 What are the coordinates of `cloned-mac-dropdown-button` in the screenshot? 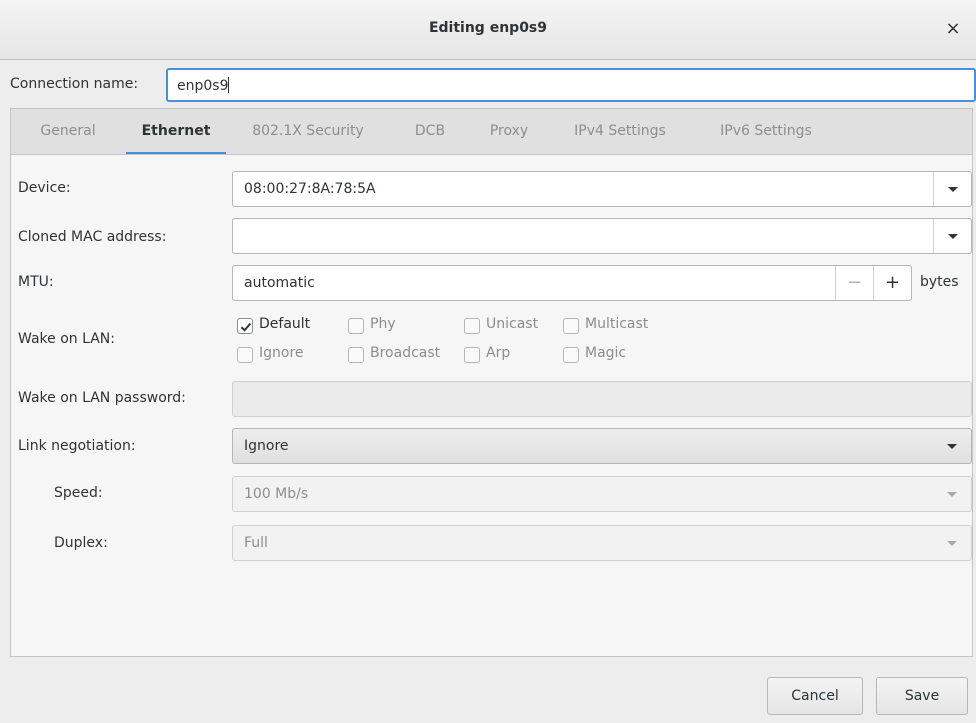 It's located at (952, 236).